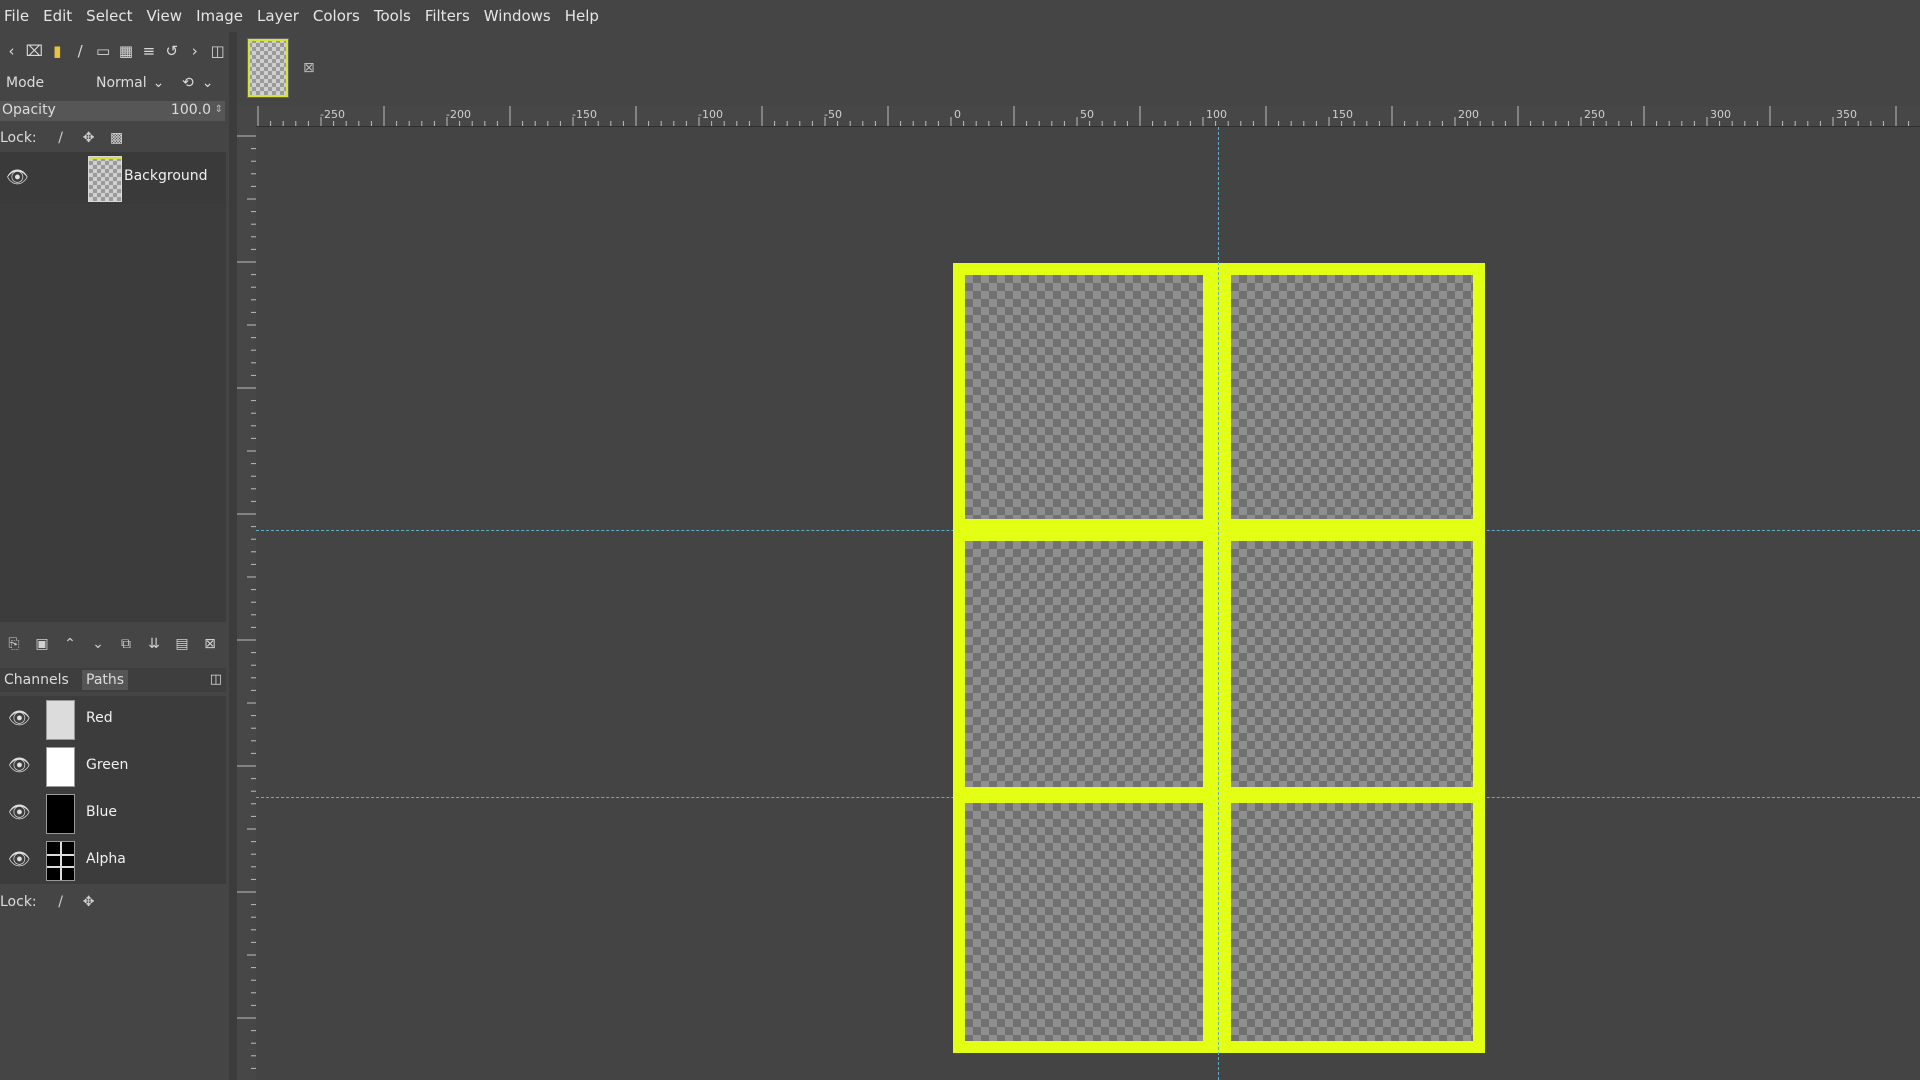 This screenshot has width=1920, height=1080. I want to click on channels-list: 👁 Red 👁 Green 👁 Blue 👁 Alpha, so click(113, 790).